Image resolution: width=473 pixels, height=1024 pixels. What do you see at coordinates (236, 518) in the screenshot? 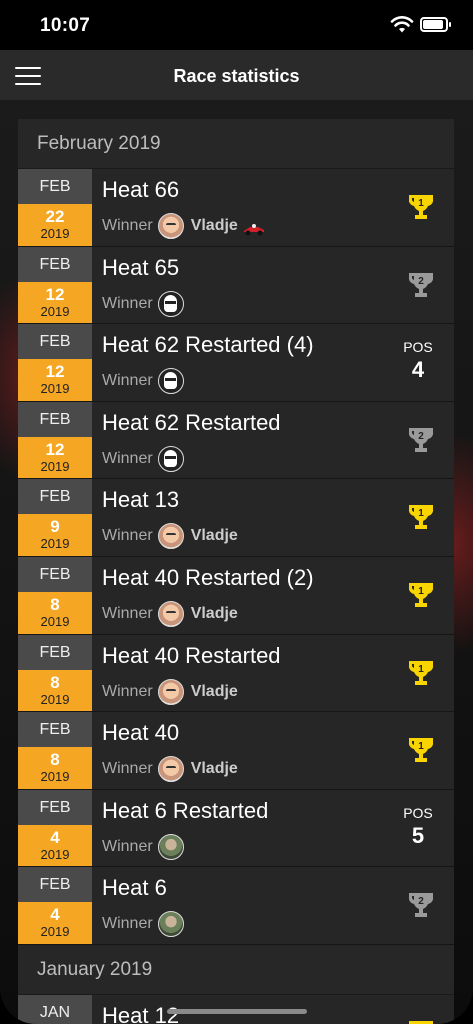
I see `race-row: FEB 9 2019 Heat 13 Winner Vladje 1` at bounding box center [236, 518].